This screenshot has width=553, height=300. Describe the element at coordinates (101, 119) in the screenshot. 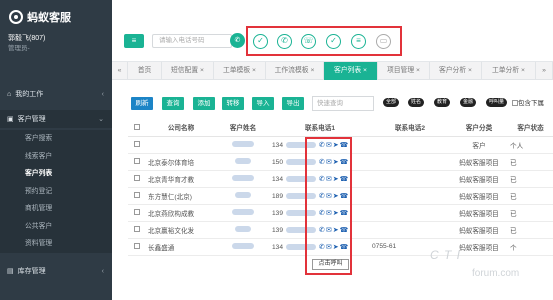

I see `chevron-down-icon: ⌄` at that location.